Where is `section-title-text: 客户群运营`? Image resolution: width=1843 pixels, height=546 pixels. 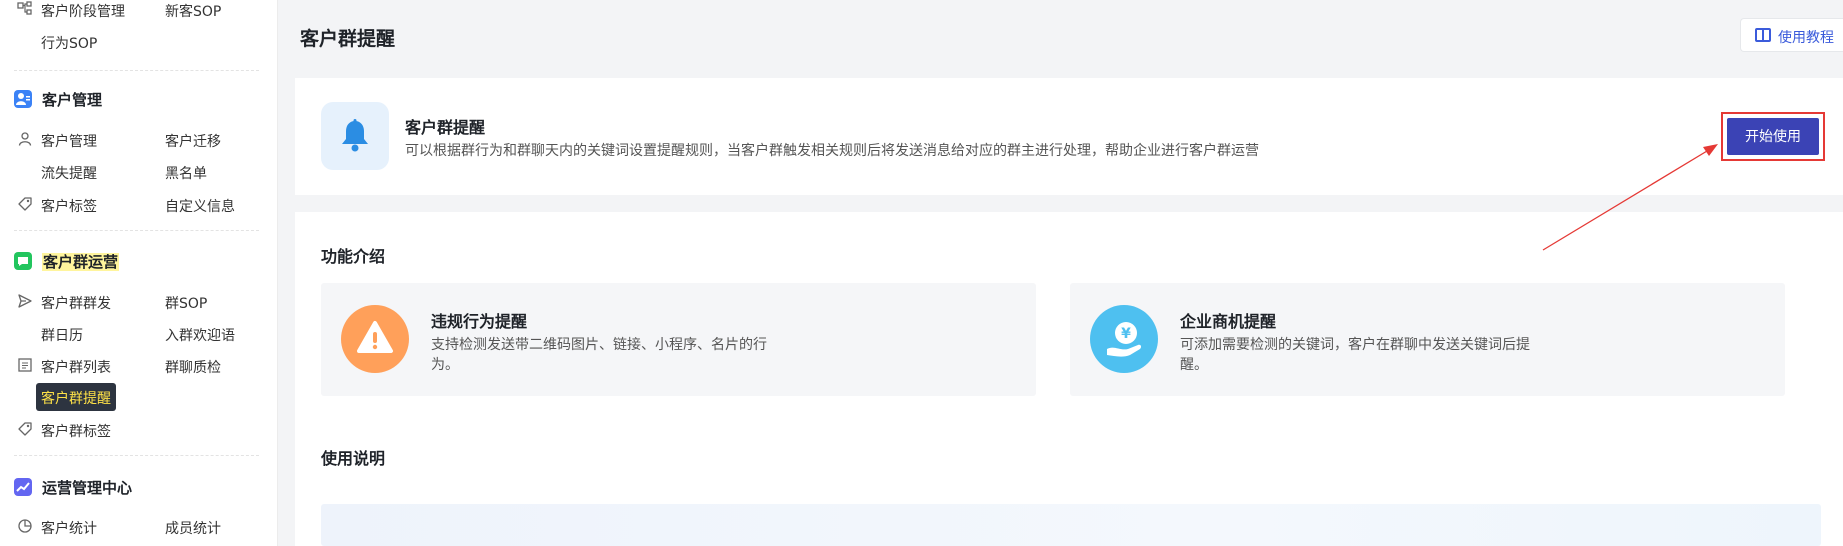
section-title-text: 客户群运营 is located at coordinates (81, 262).